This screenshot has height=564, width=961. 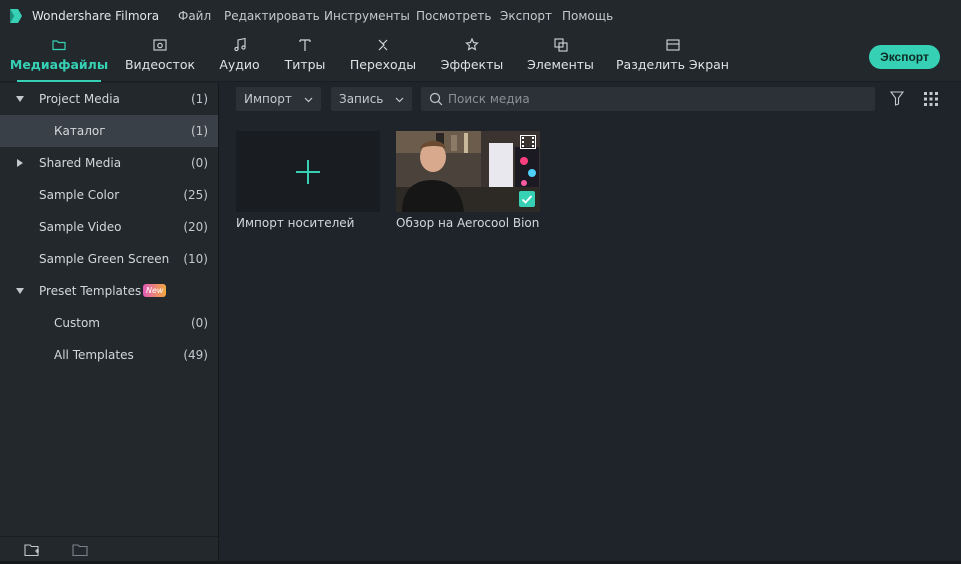 I want to click on plus-icon, so click(x=308, y=172).